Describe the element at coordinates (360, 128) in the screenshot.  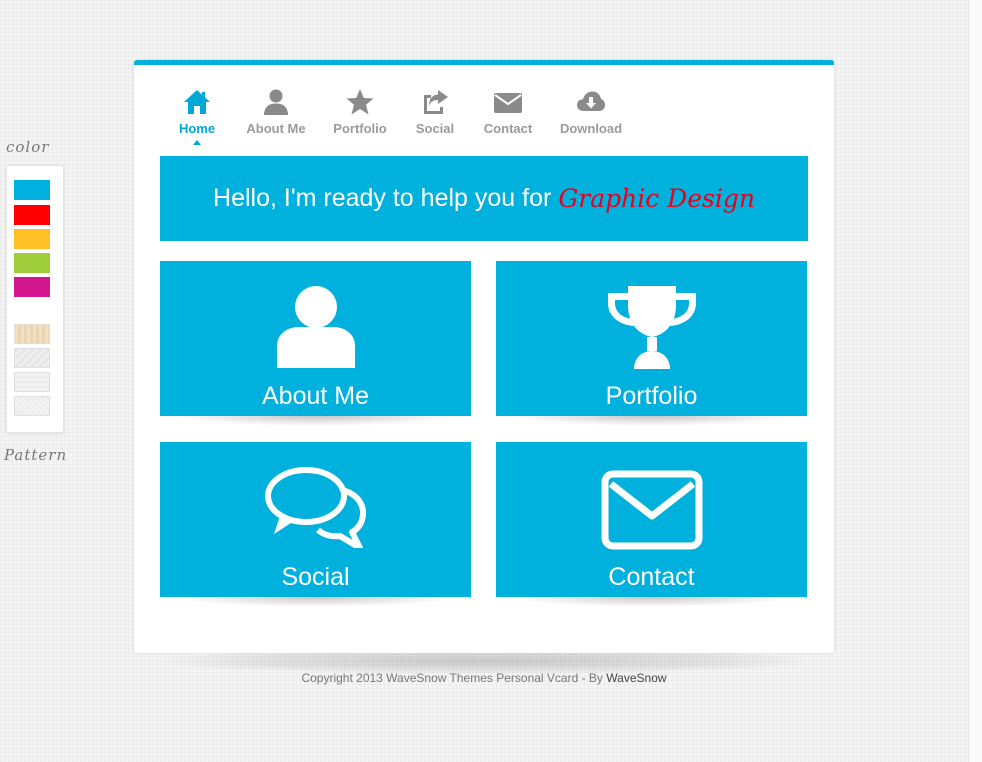
I see `nav-label-portfolio: Portfolio` at that location.